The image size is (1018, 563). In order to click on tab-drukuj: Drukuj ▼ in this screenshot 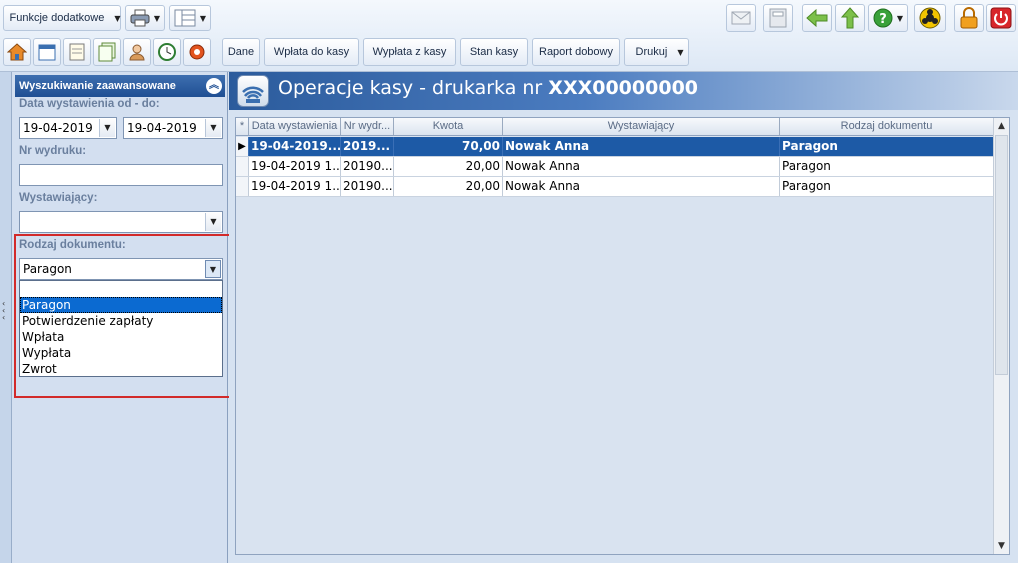, I will do `click(656, 52)`.